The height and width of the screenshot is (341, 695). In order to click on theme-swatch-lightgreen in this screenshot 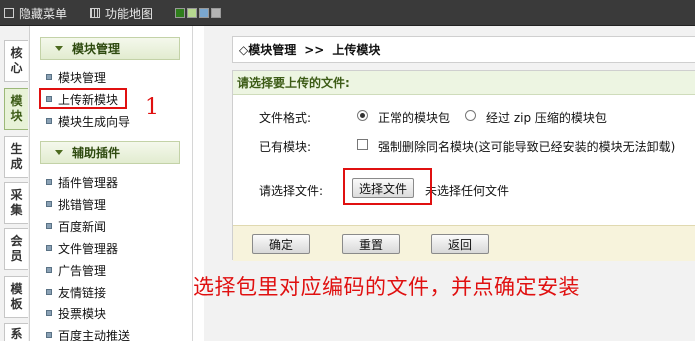, I will do `click(192, 13)`.